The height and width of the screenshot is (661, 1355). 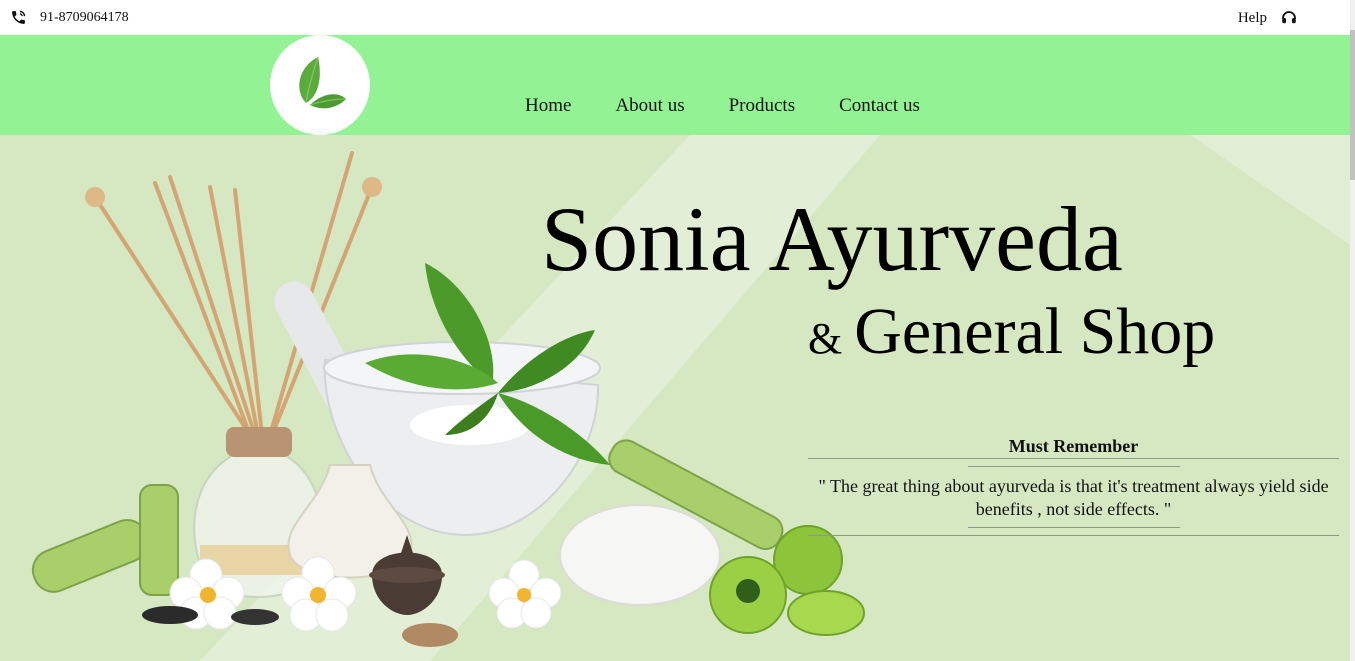 What do you see at coordinates (649, 106) in the screenshot?
I see `nav-about-us: About us` at bounding box center [649, 106].